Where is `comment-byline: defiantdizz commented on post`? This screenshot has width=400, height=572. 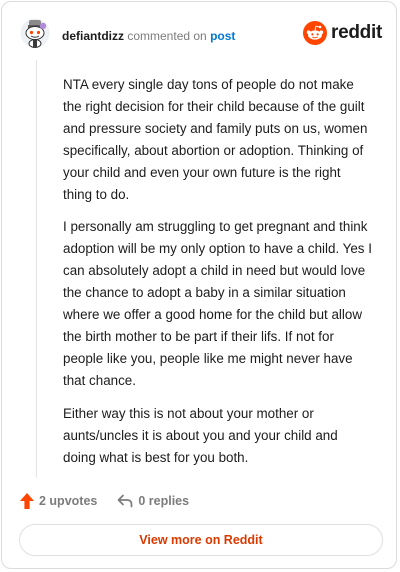 comment-byline: defiantdizz commented on post is located at coordinates (148, 36).